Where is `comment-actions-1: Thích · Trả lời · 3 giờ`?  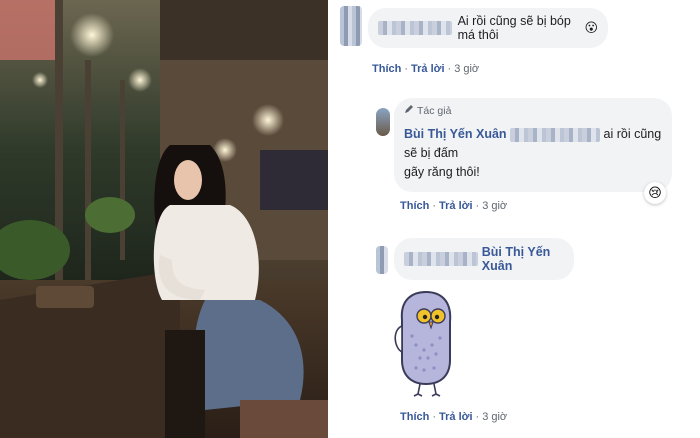 comment-actions-1: Thích · Trả lời · 3 giờ is located at coordinates (426, 69).